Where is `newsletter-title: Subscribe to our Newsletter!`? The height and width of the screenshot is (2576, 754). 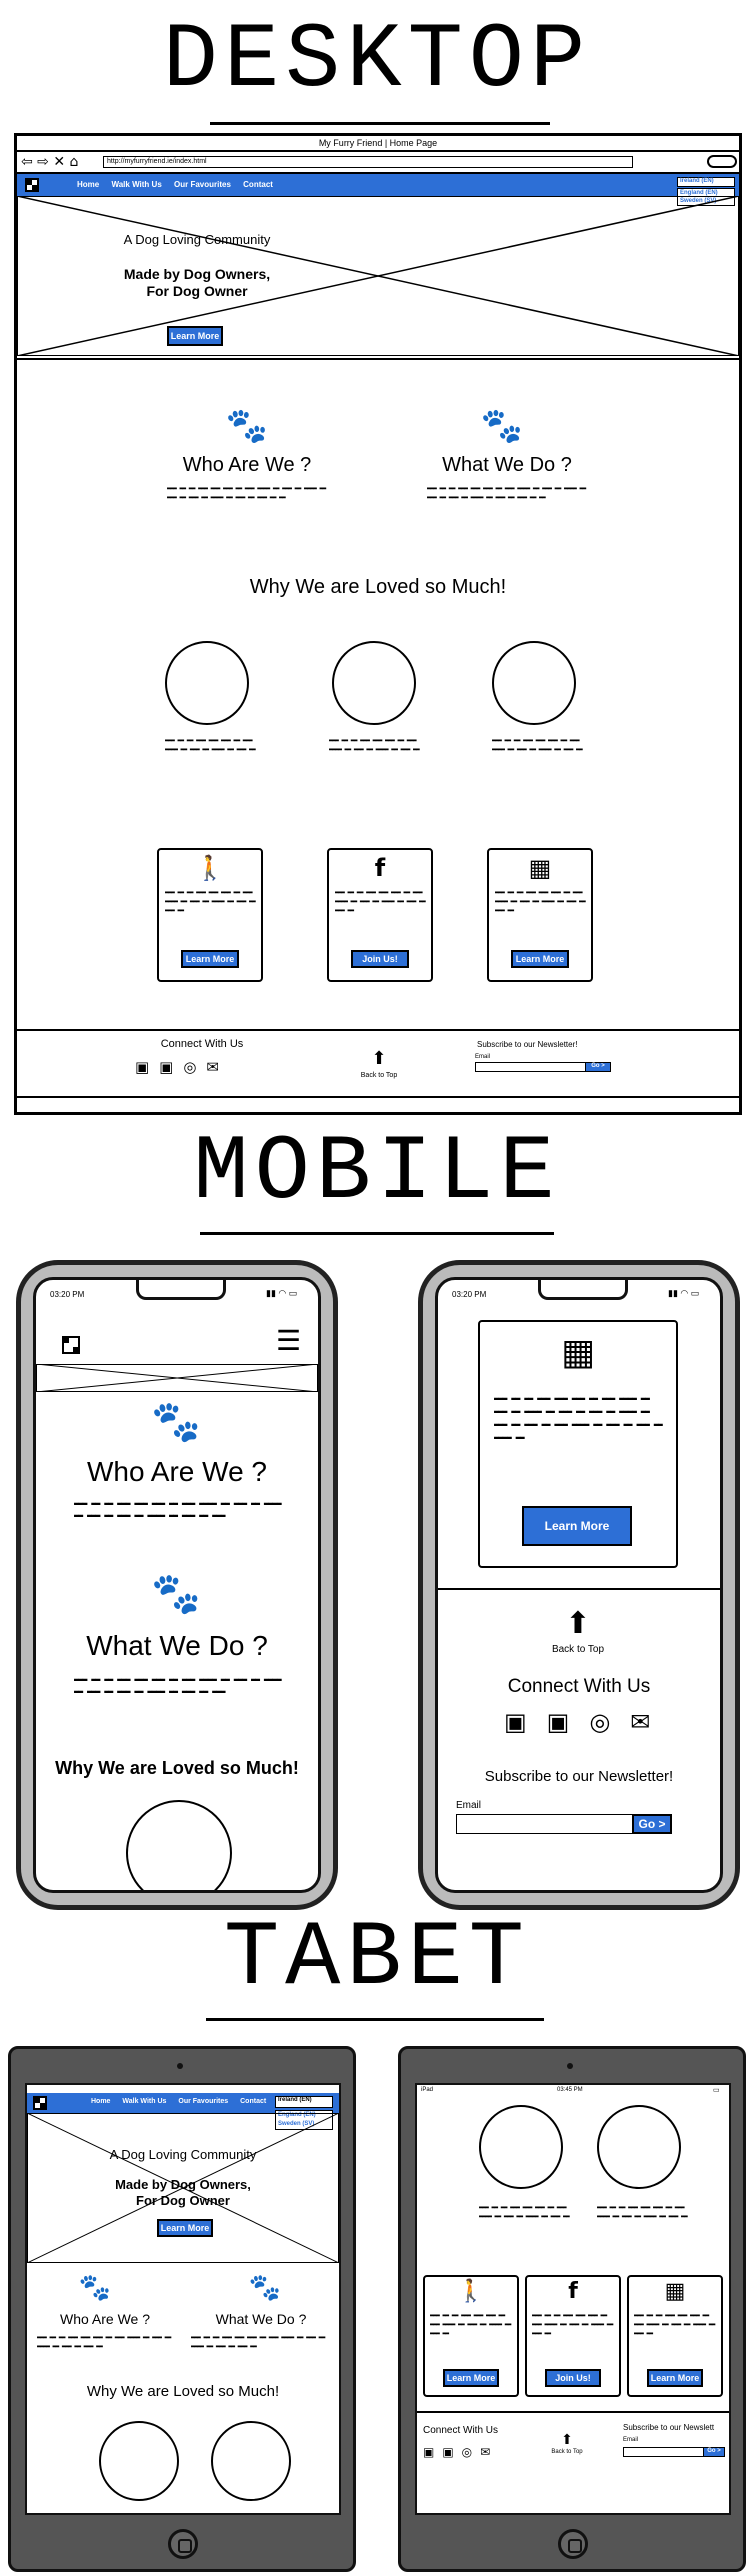
newsletter-title: Subscribe to our Newsletter! is located at coordinates (527, 1044).